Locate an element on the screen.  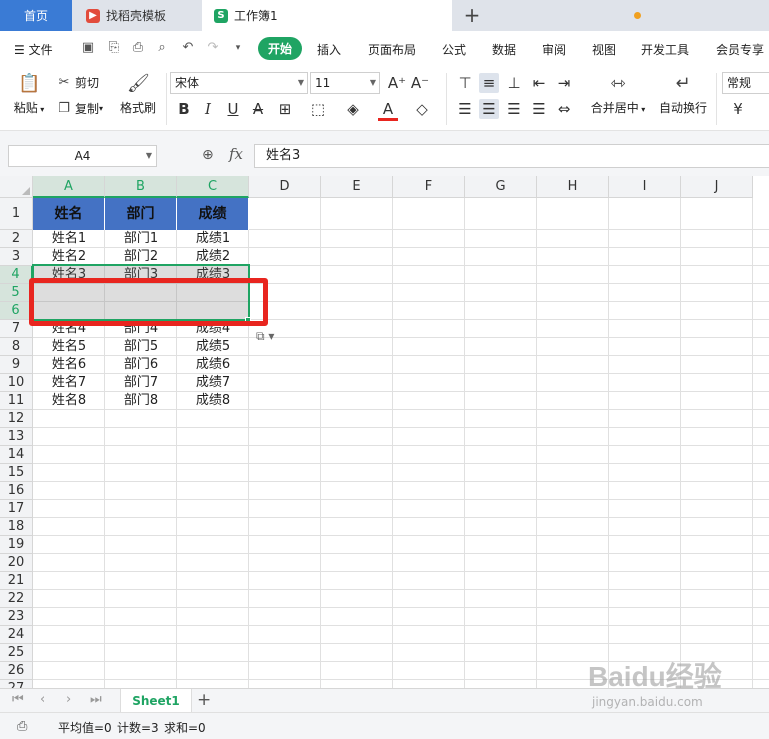
table-cell: 姓名5 is located at coordinates (69, 347).